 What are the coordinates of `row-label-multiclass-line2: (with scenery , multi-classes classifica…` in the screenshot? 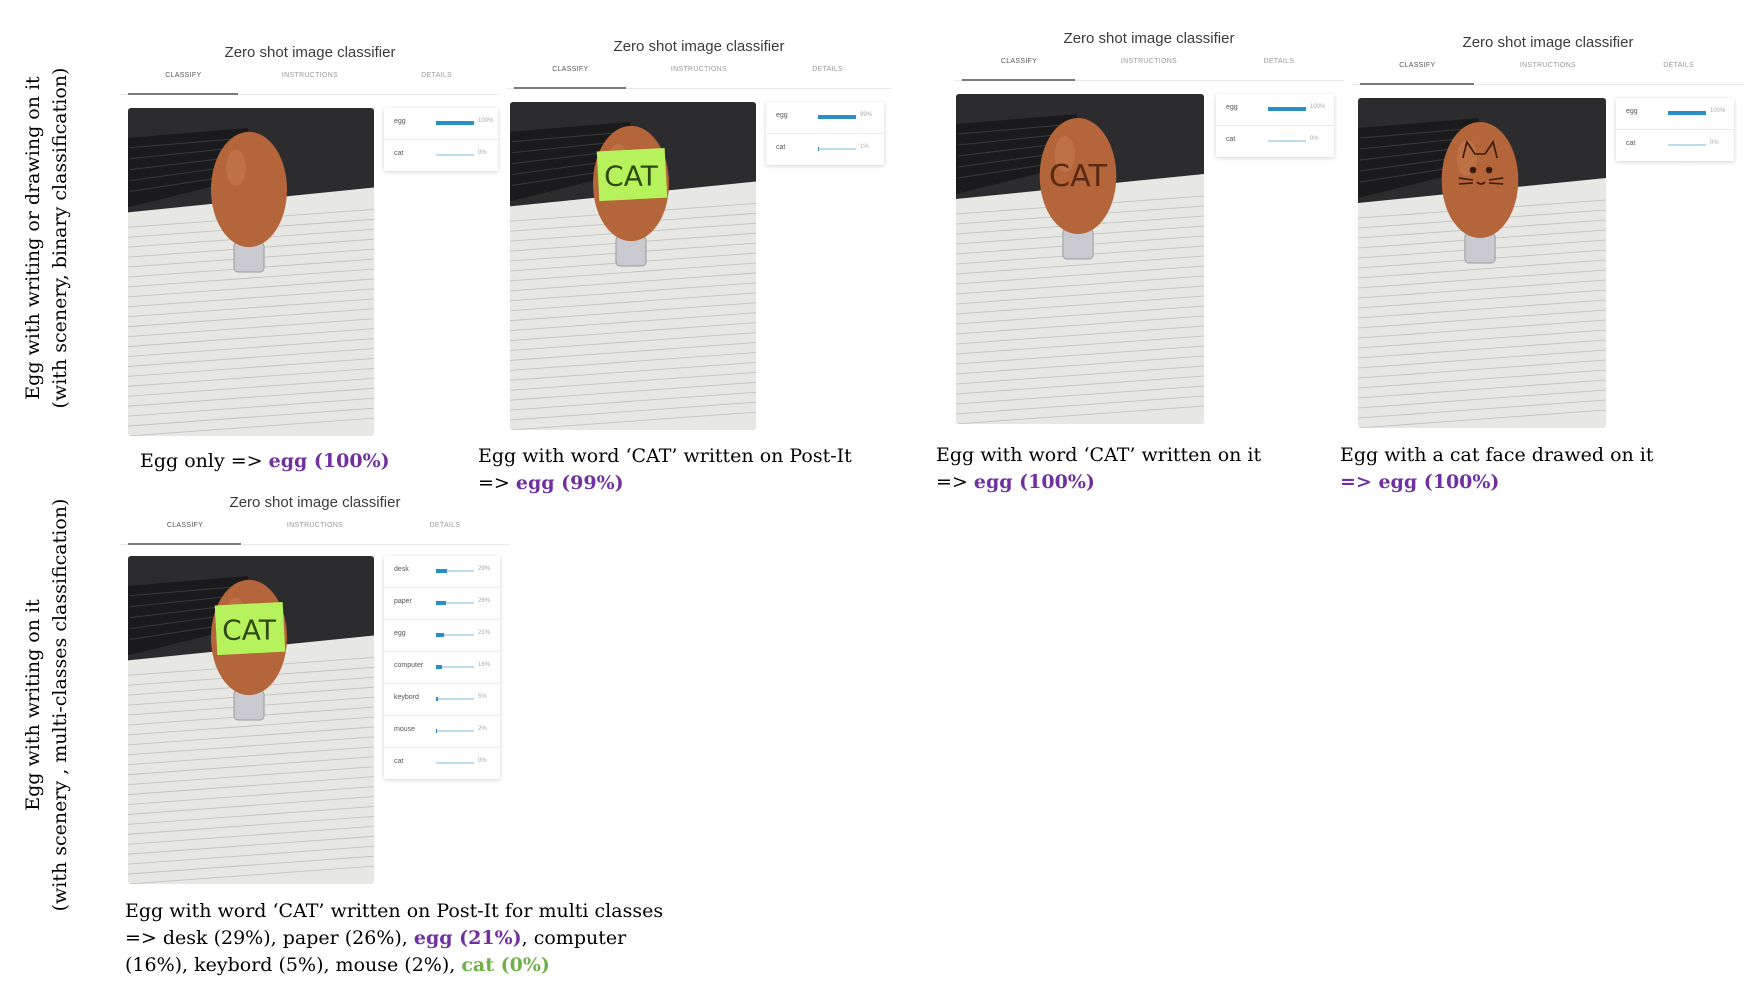 It's located at (60, 705).